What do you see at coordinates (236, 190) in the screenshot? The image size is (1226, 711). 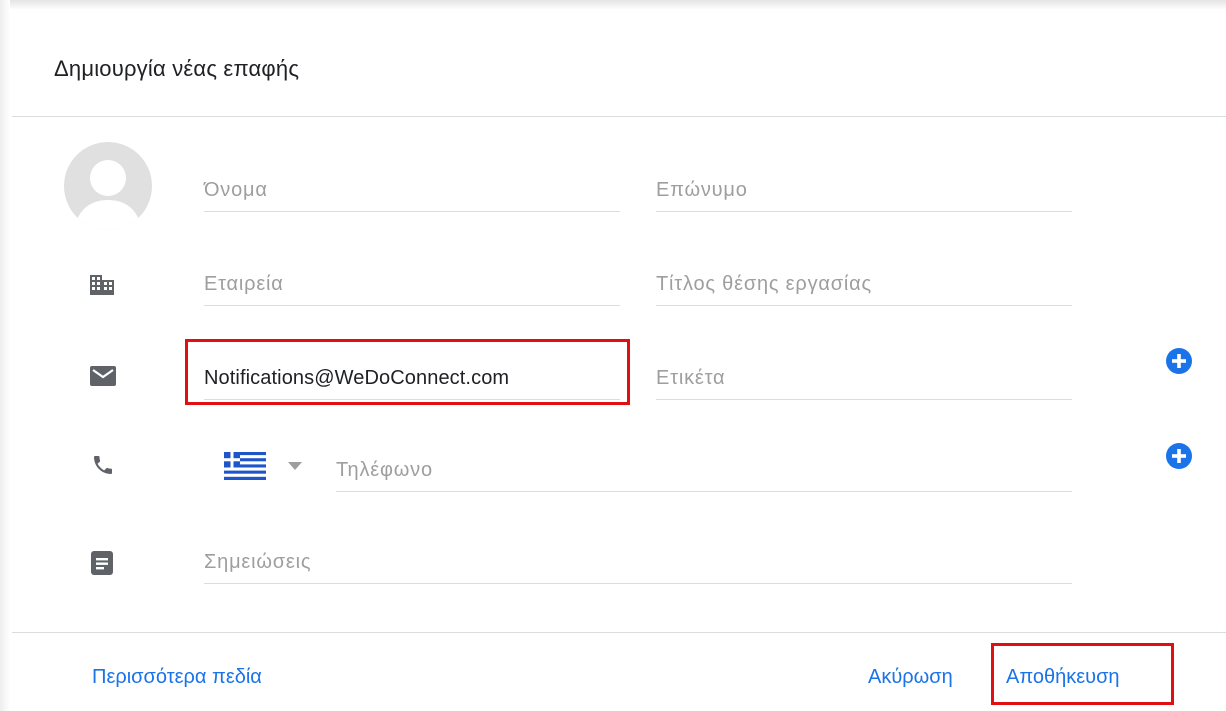 I see `first-name-placeholder: Όνομα` at bounding box center [236, 190].